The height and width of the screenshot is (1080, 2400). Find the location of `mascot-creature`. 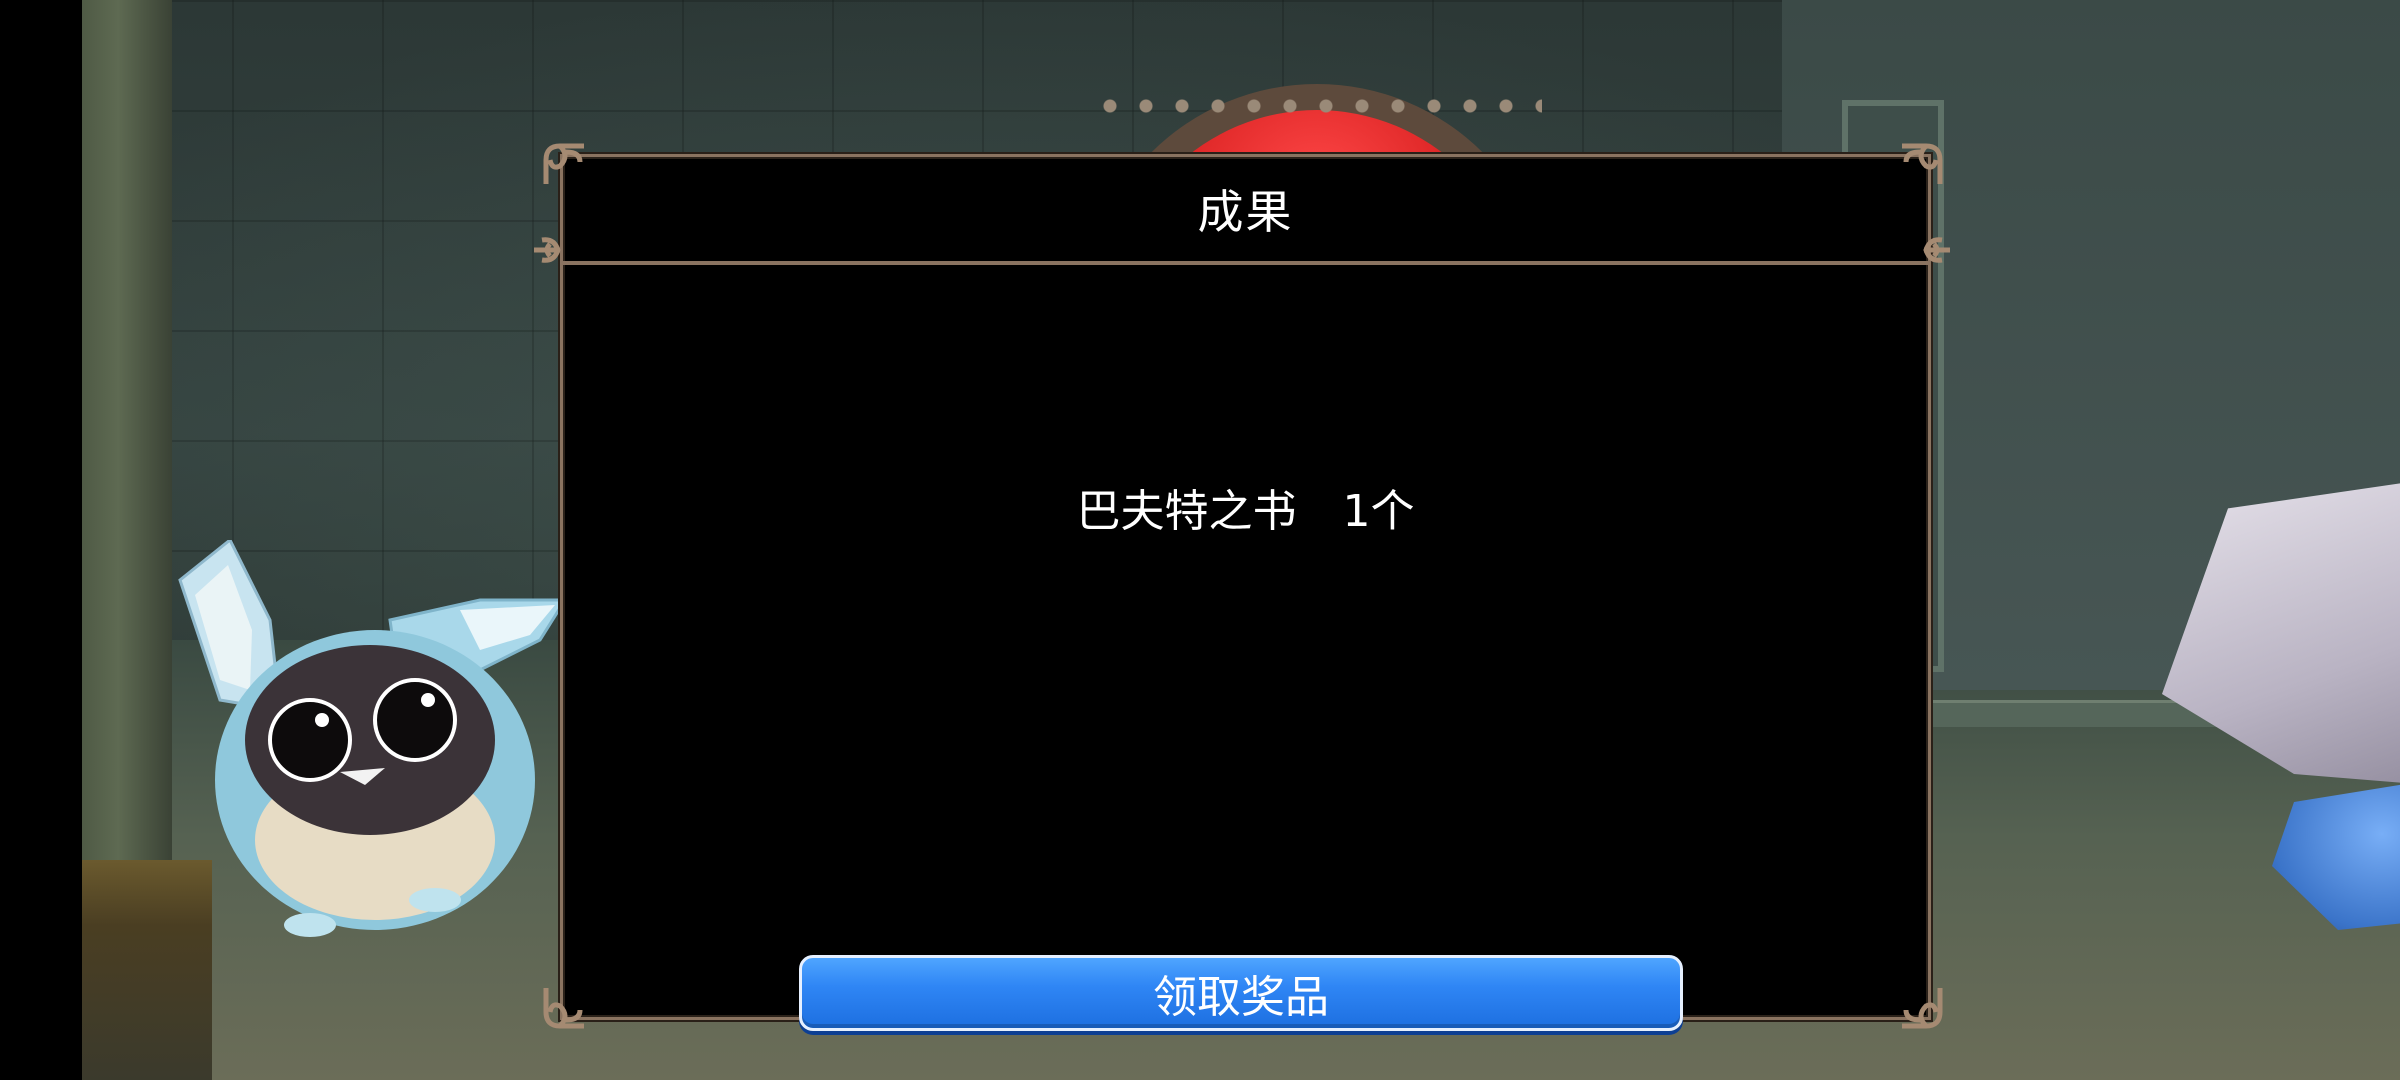

mascot-creature is located at coordinates (373, 738).